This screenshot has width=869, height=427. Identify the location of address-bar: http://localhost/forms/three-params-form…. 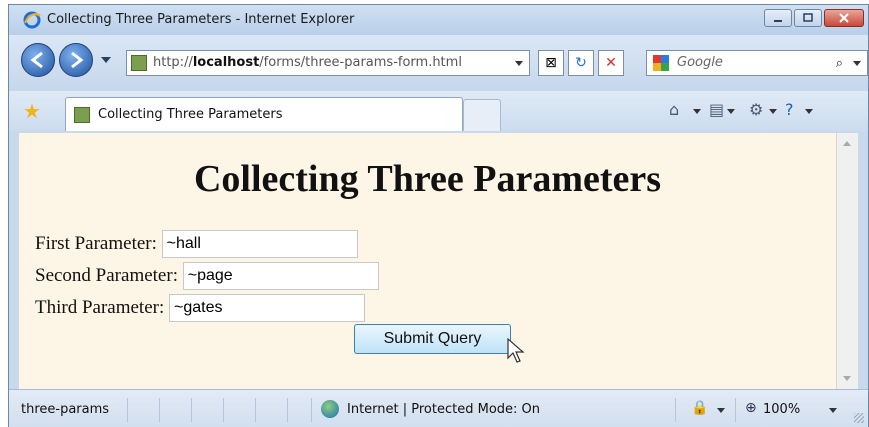
(328, 63).